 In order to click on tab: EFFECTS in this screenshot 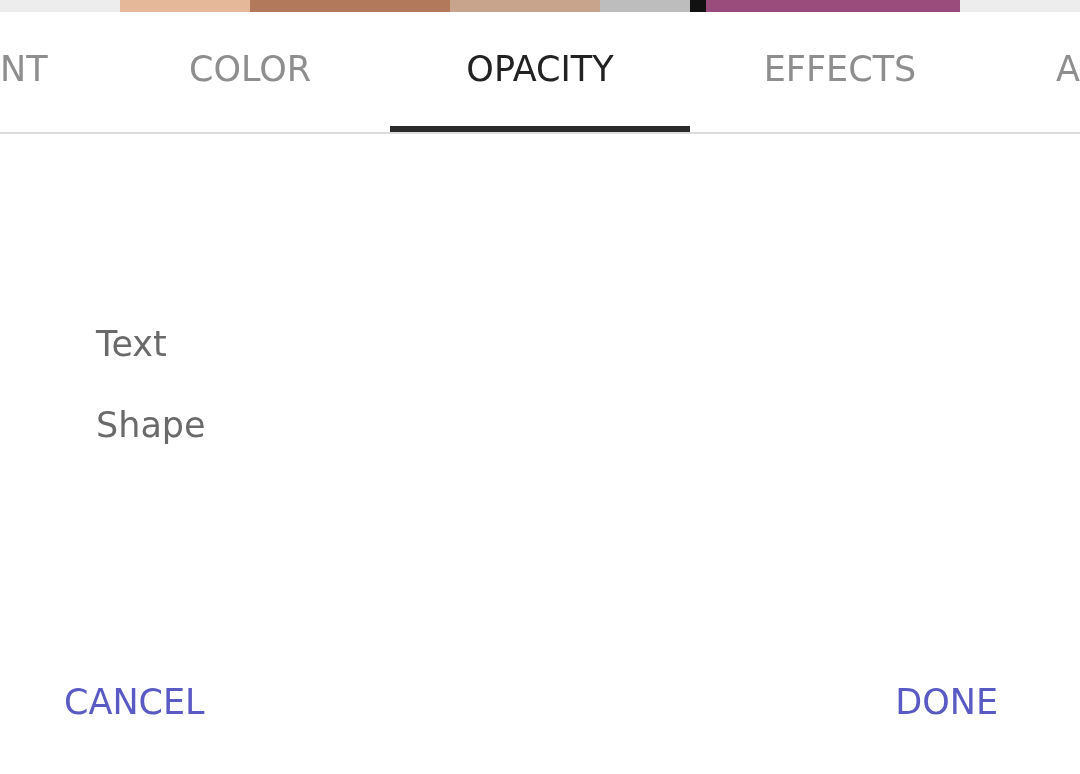, I will do `click(840, 72)`.